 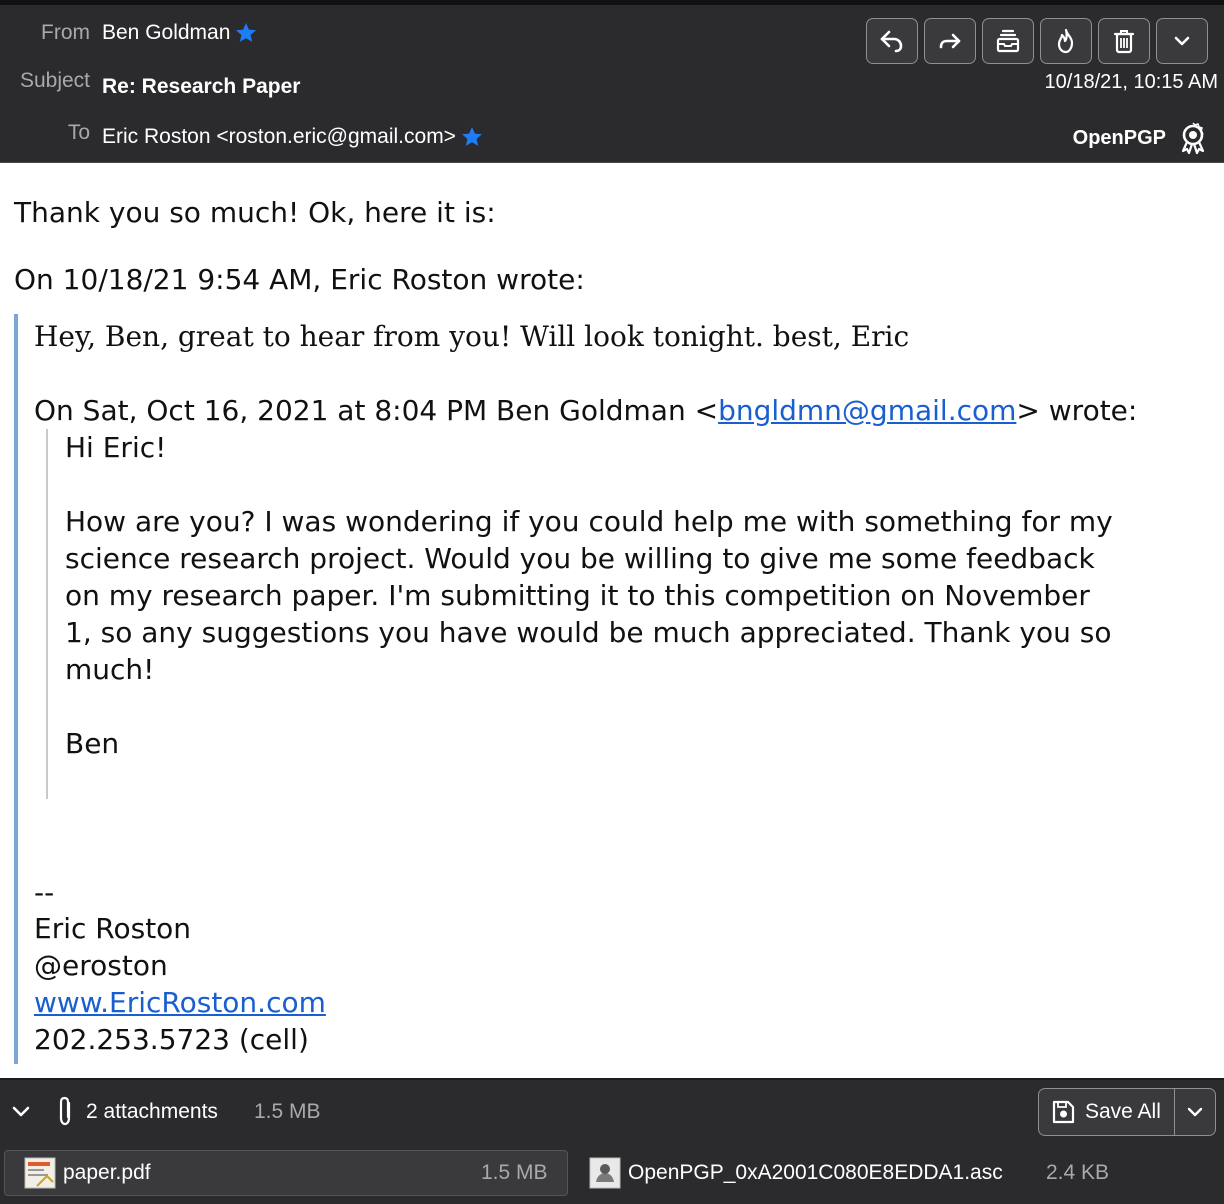 I want to click on certificate-icon, so click(x=1193, y=138).